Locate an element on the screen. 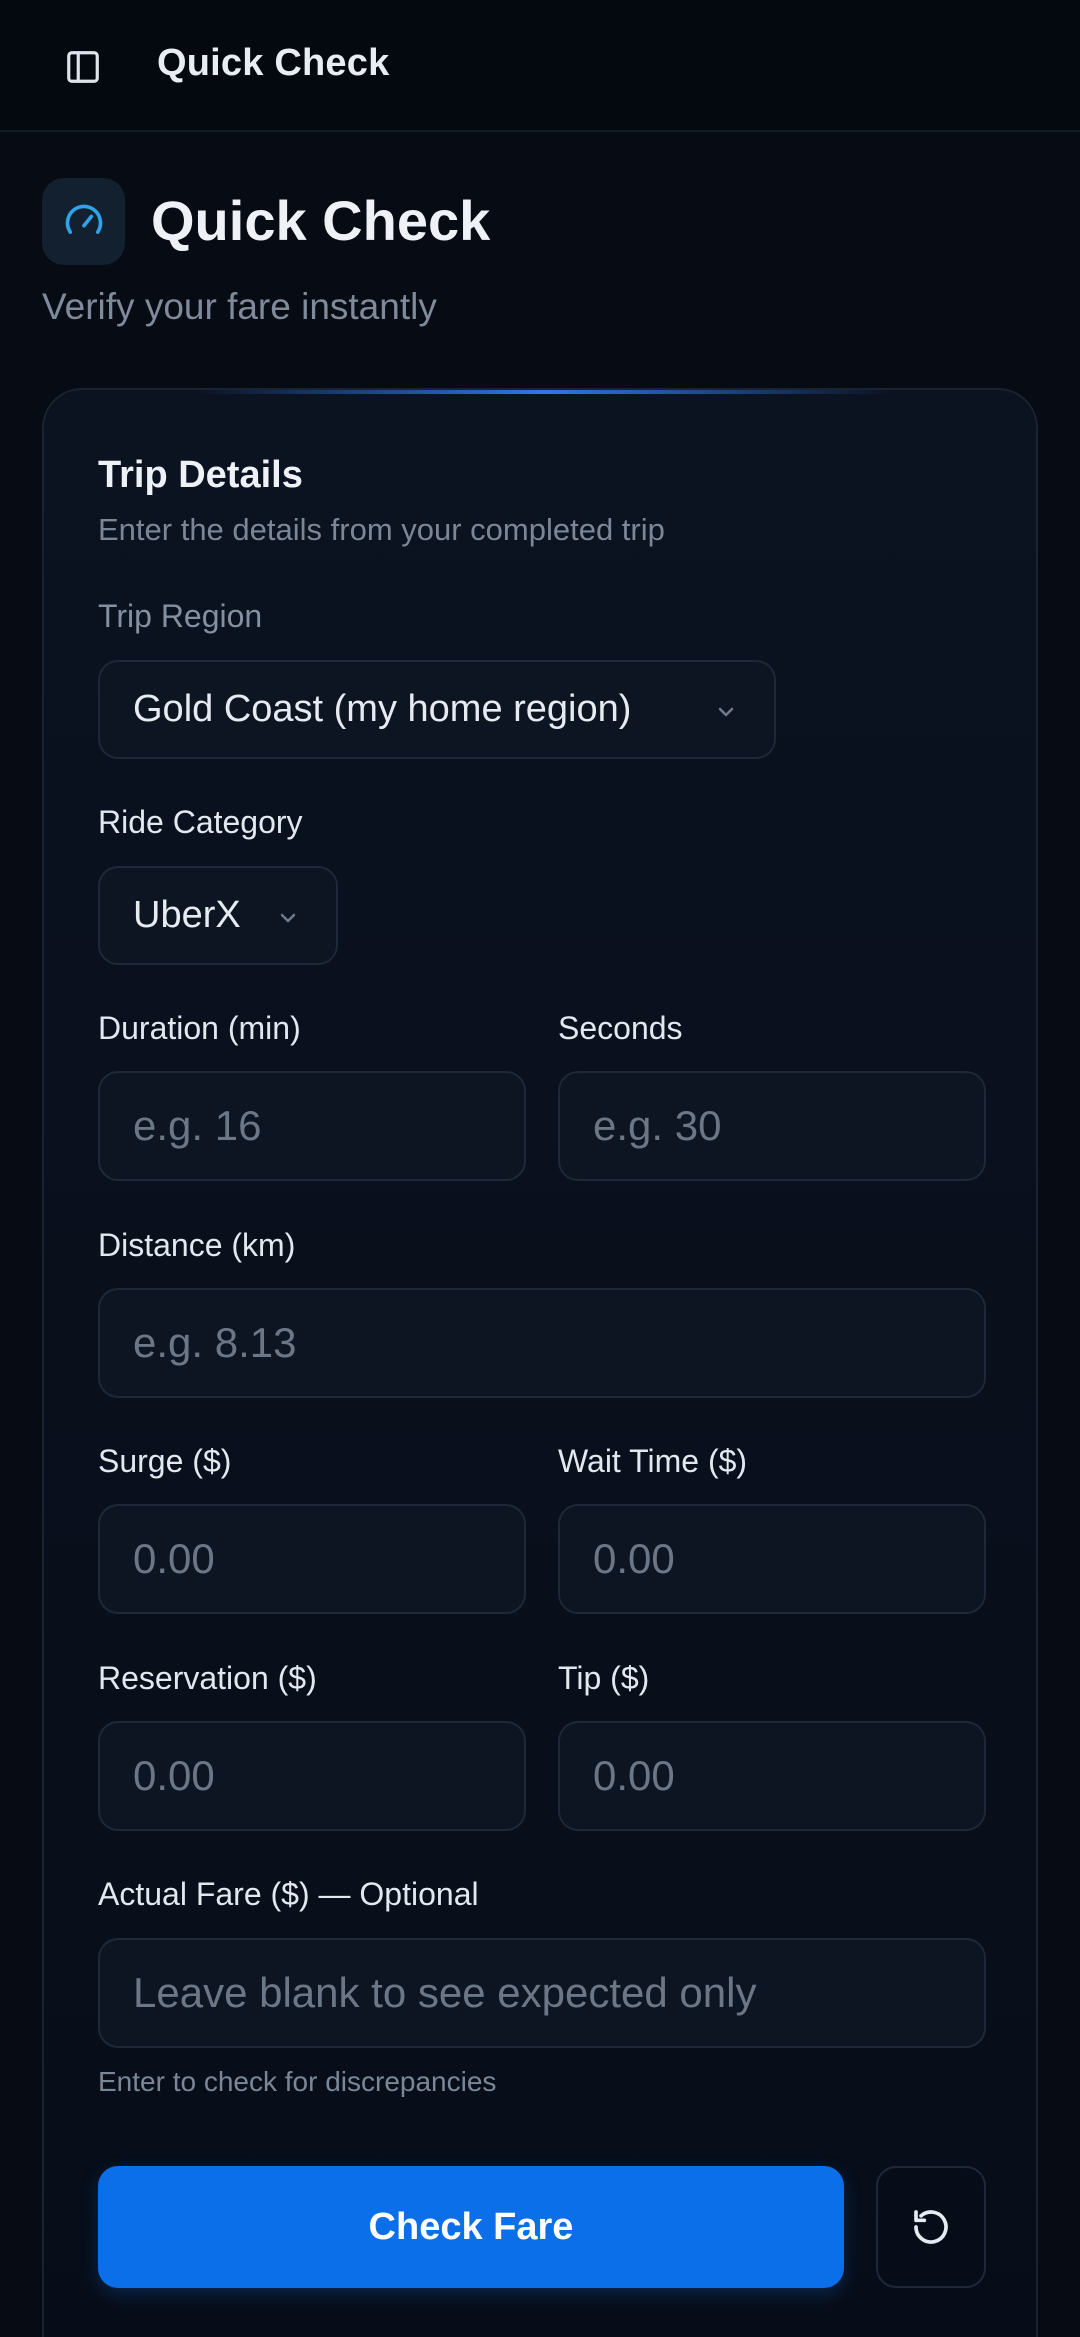  trip-region-label: Trip Region is located at coordinates (180, 616).